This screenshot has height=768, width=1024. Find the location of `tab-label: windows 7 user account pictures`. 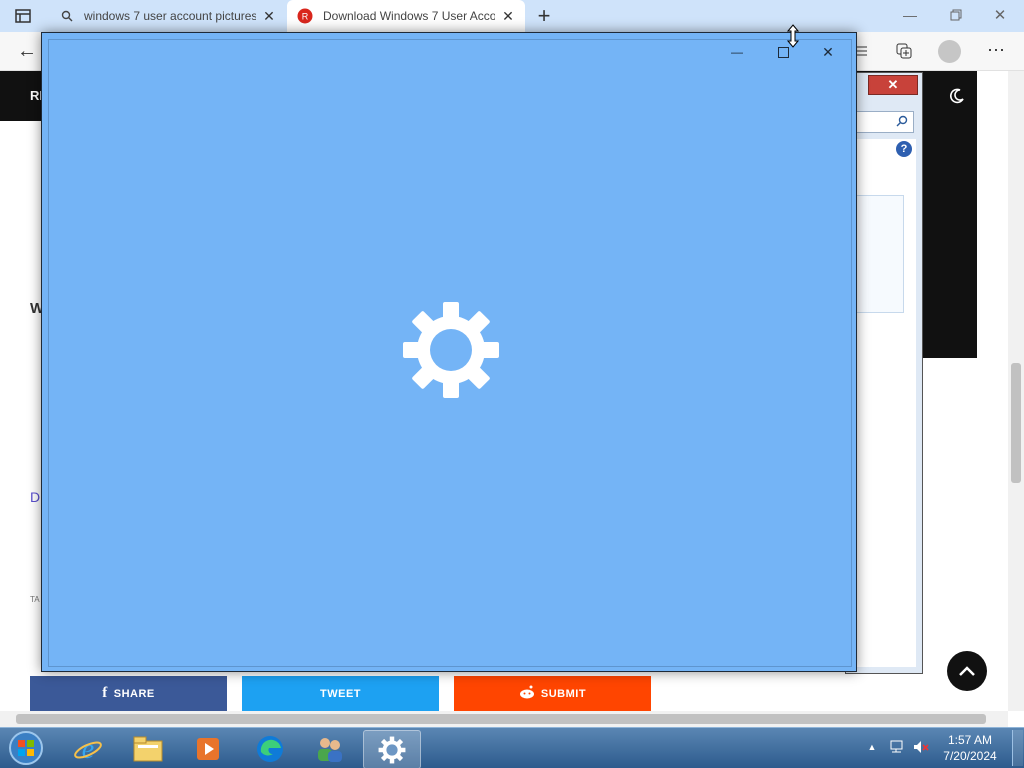

tab-label: windows 7 user account pictures is located at coordinates (170, 16).